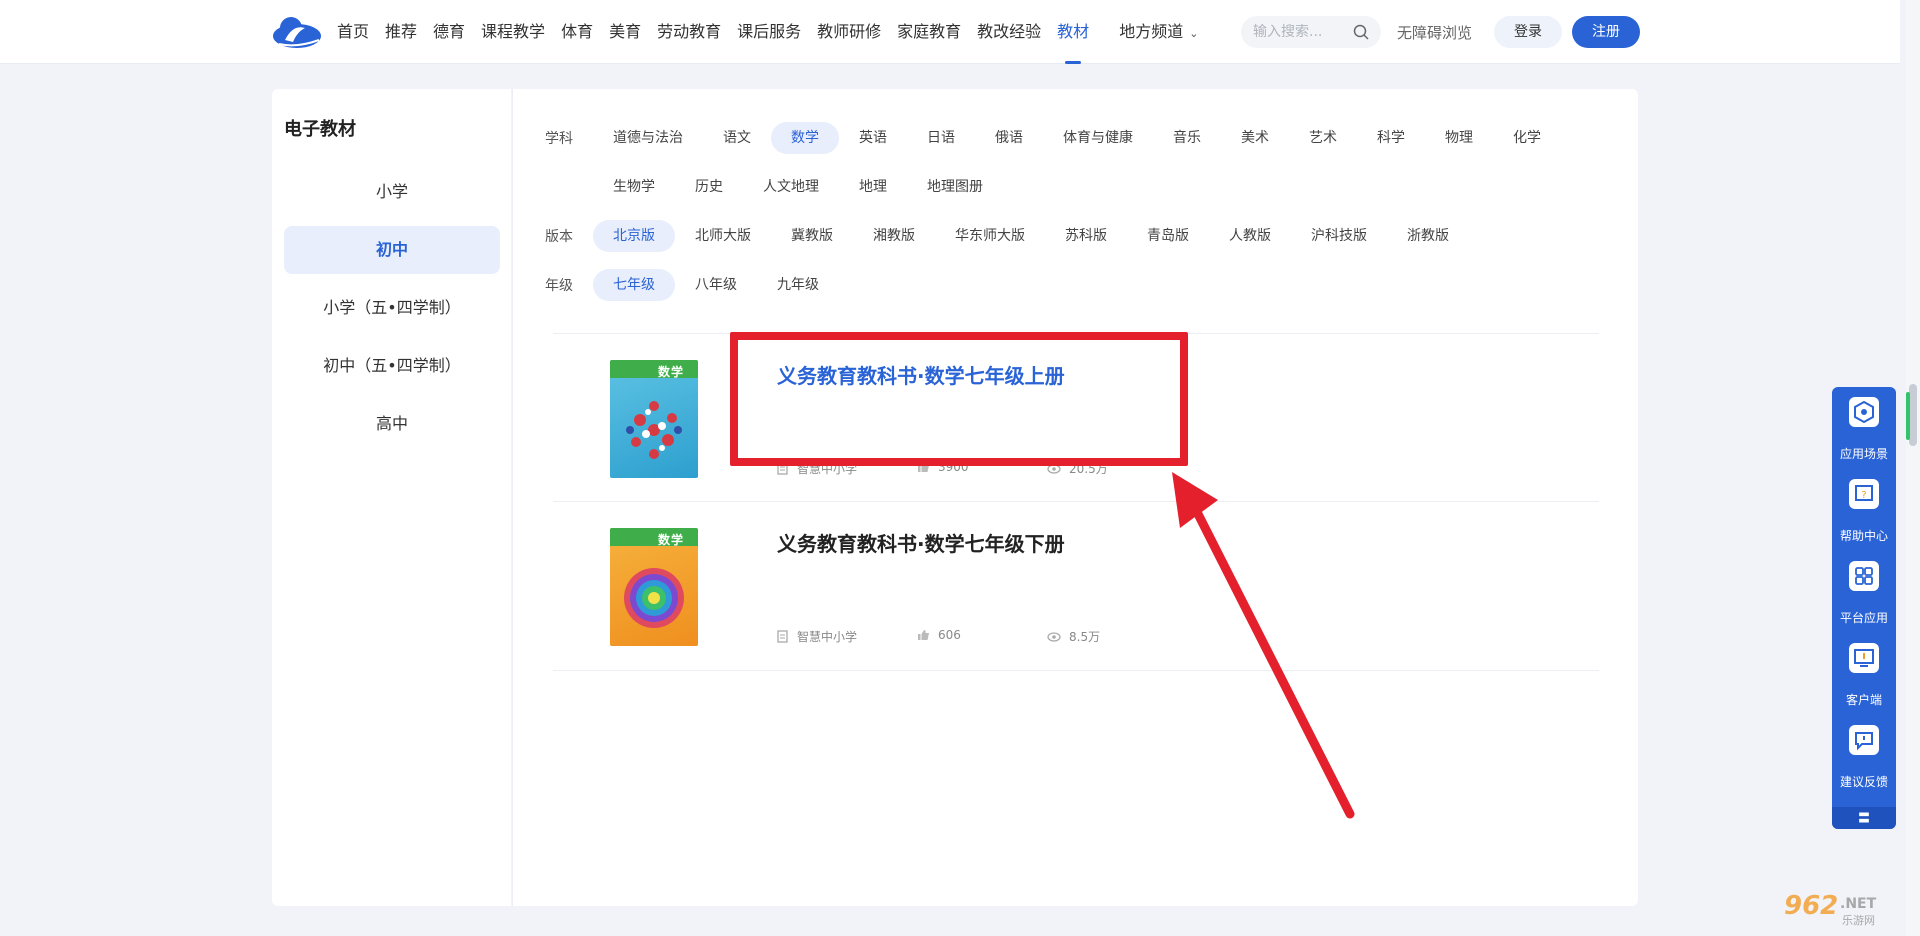 This screenshot has width=1920, height=936. Describe the element at coordinates (1864, 674) in the screenshot. I see `tool-client: 客户端` at that location.